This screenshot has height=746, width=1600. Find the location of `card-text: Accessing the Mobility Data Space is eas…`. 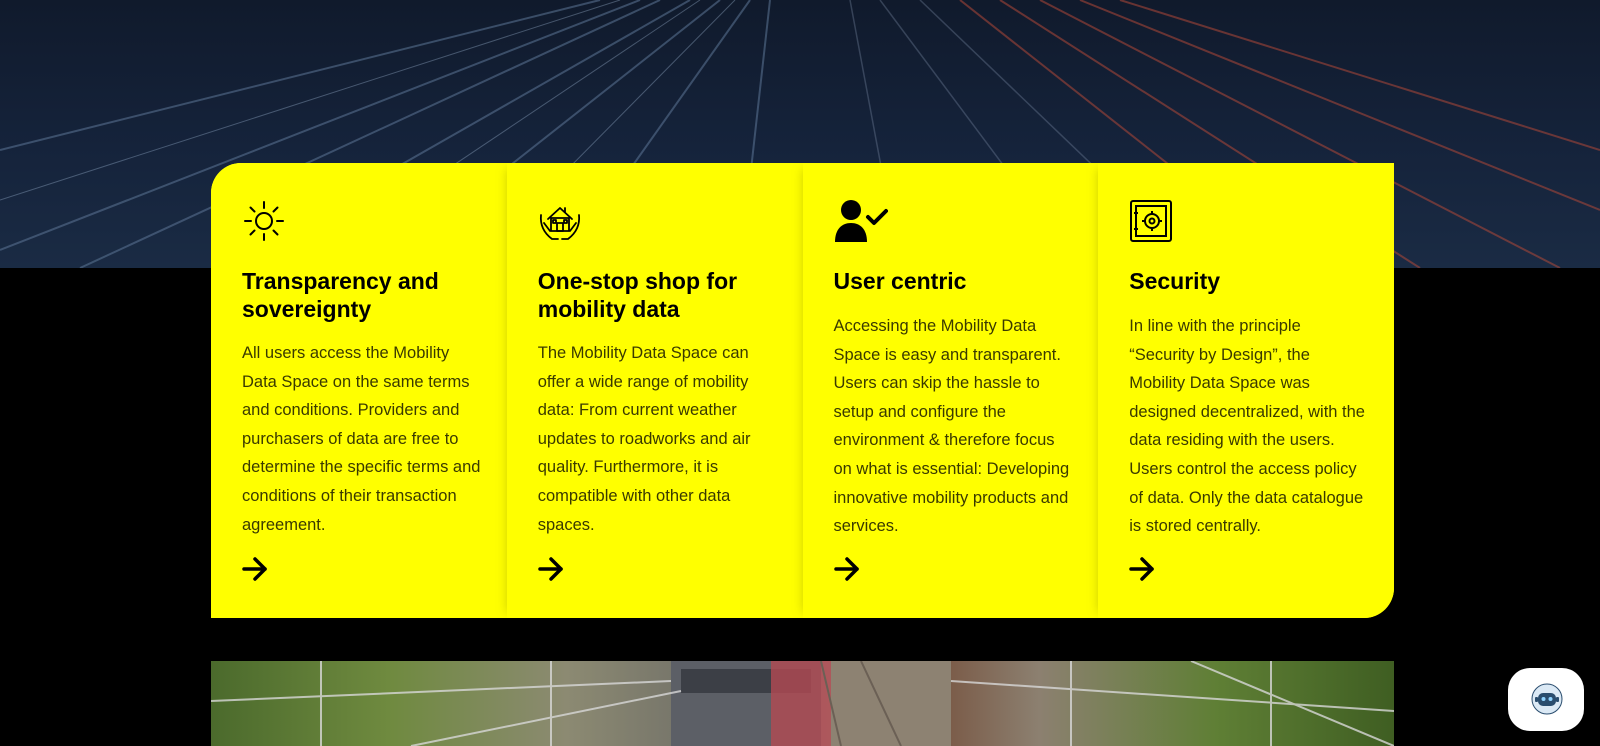

card-text: Accessing the Mobility Data Space is eas… is located at coordinates (951, 426).